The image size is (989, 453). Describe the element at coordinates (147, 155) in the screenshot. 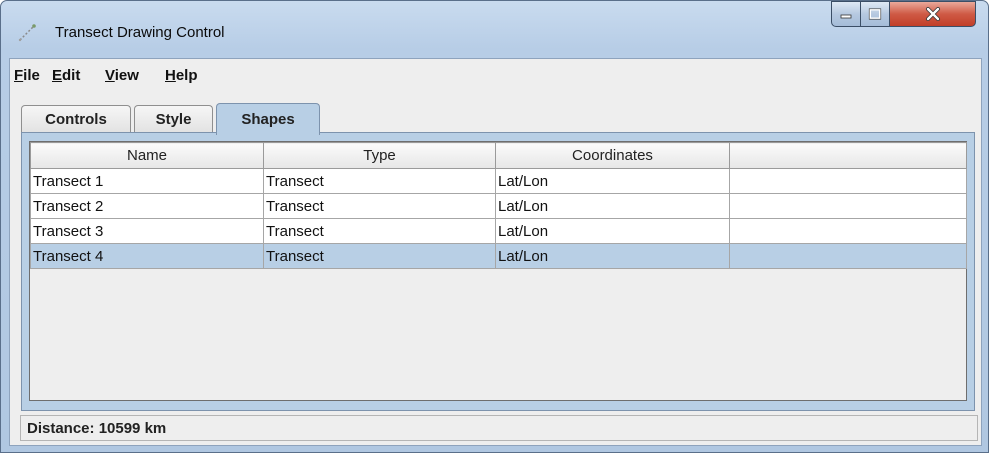

I see `column-header-name: Name` at that location.